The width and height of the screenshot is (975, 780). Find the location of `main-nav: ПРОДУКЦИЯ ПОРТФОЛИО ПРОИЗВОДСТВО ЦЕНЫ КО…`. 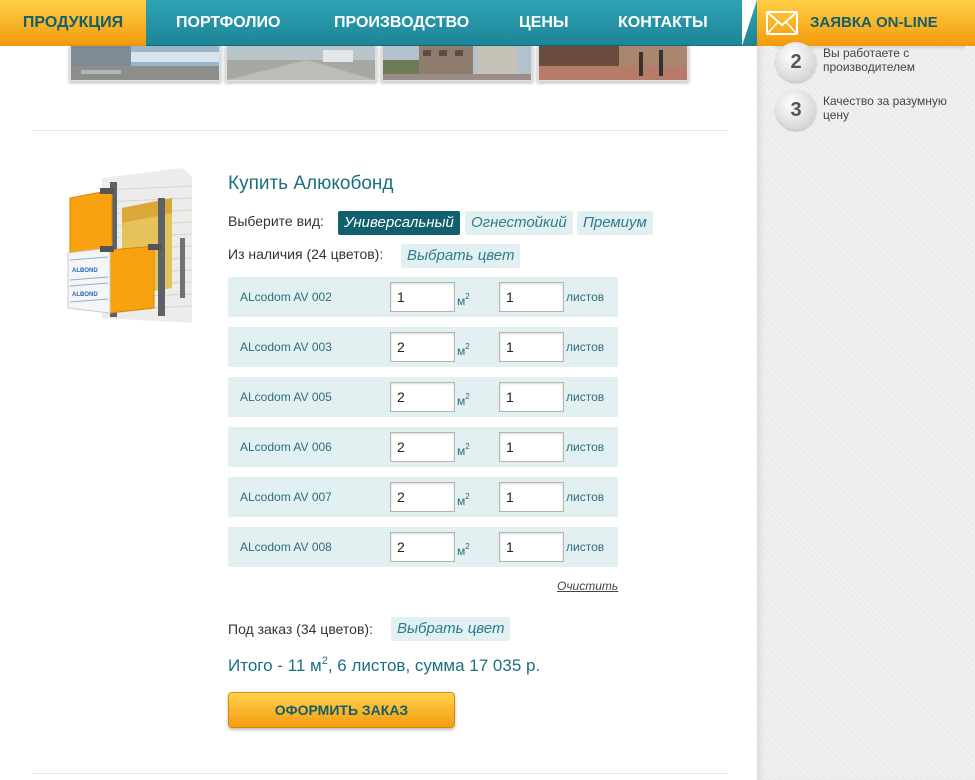

main-nav: ПРОДУКЦИЯ ПОРТФОЛИО ПРОИЗВОДСТВО ЦЕНЫ КО… is located at coordinates (378, 23).